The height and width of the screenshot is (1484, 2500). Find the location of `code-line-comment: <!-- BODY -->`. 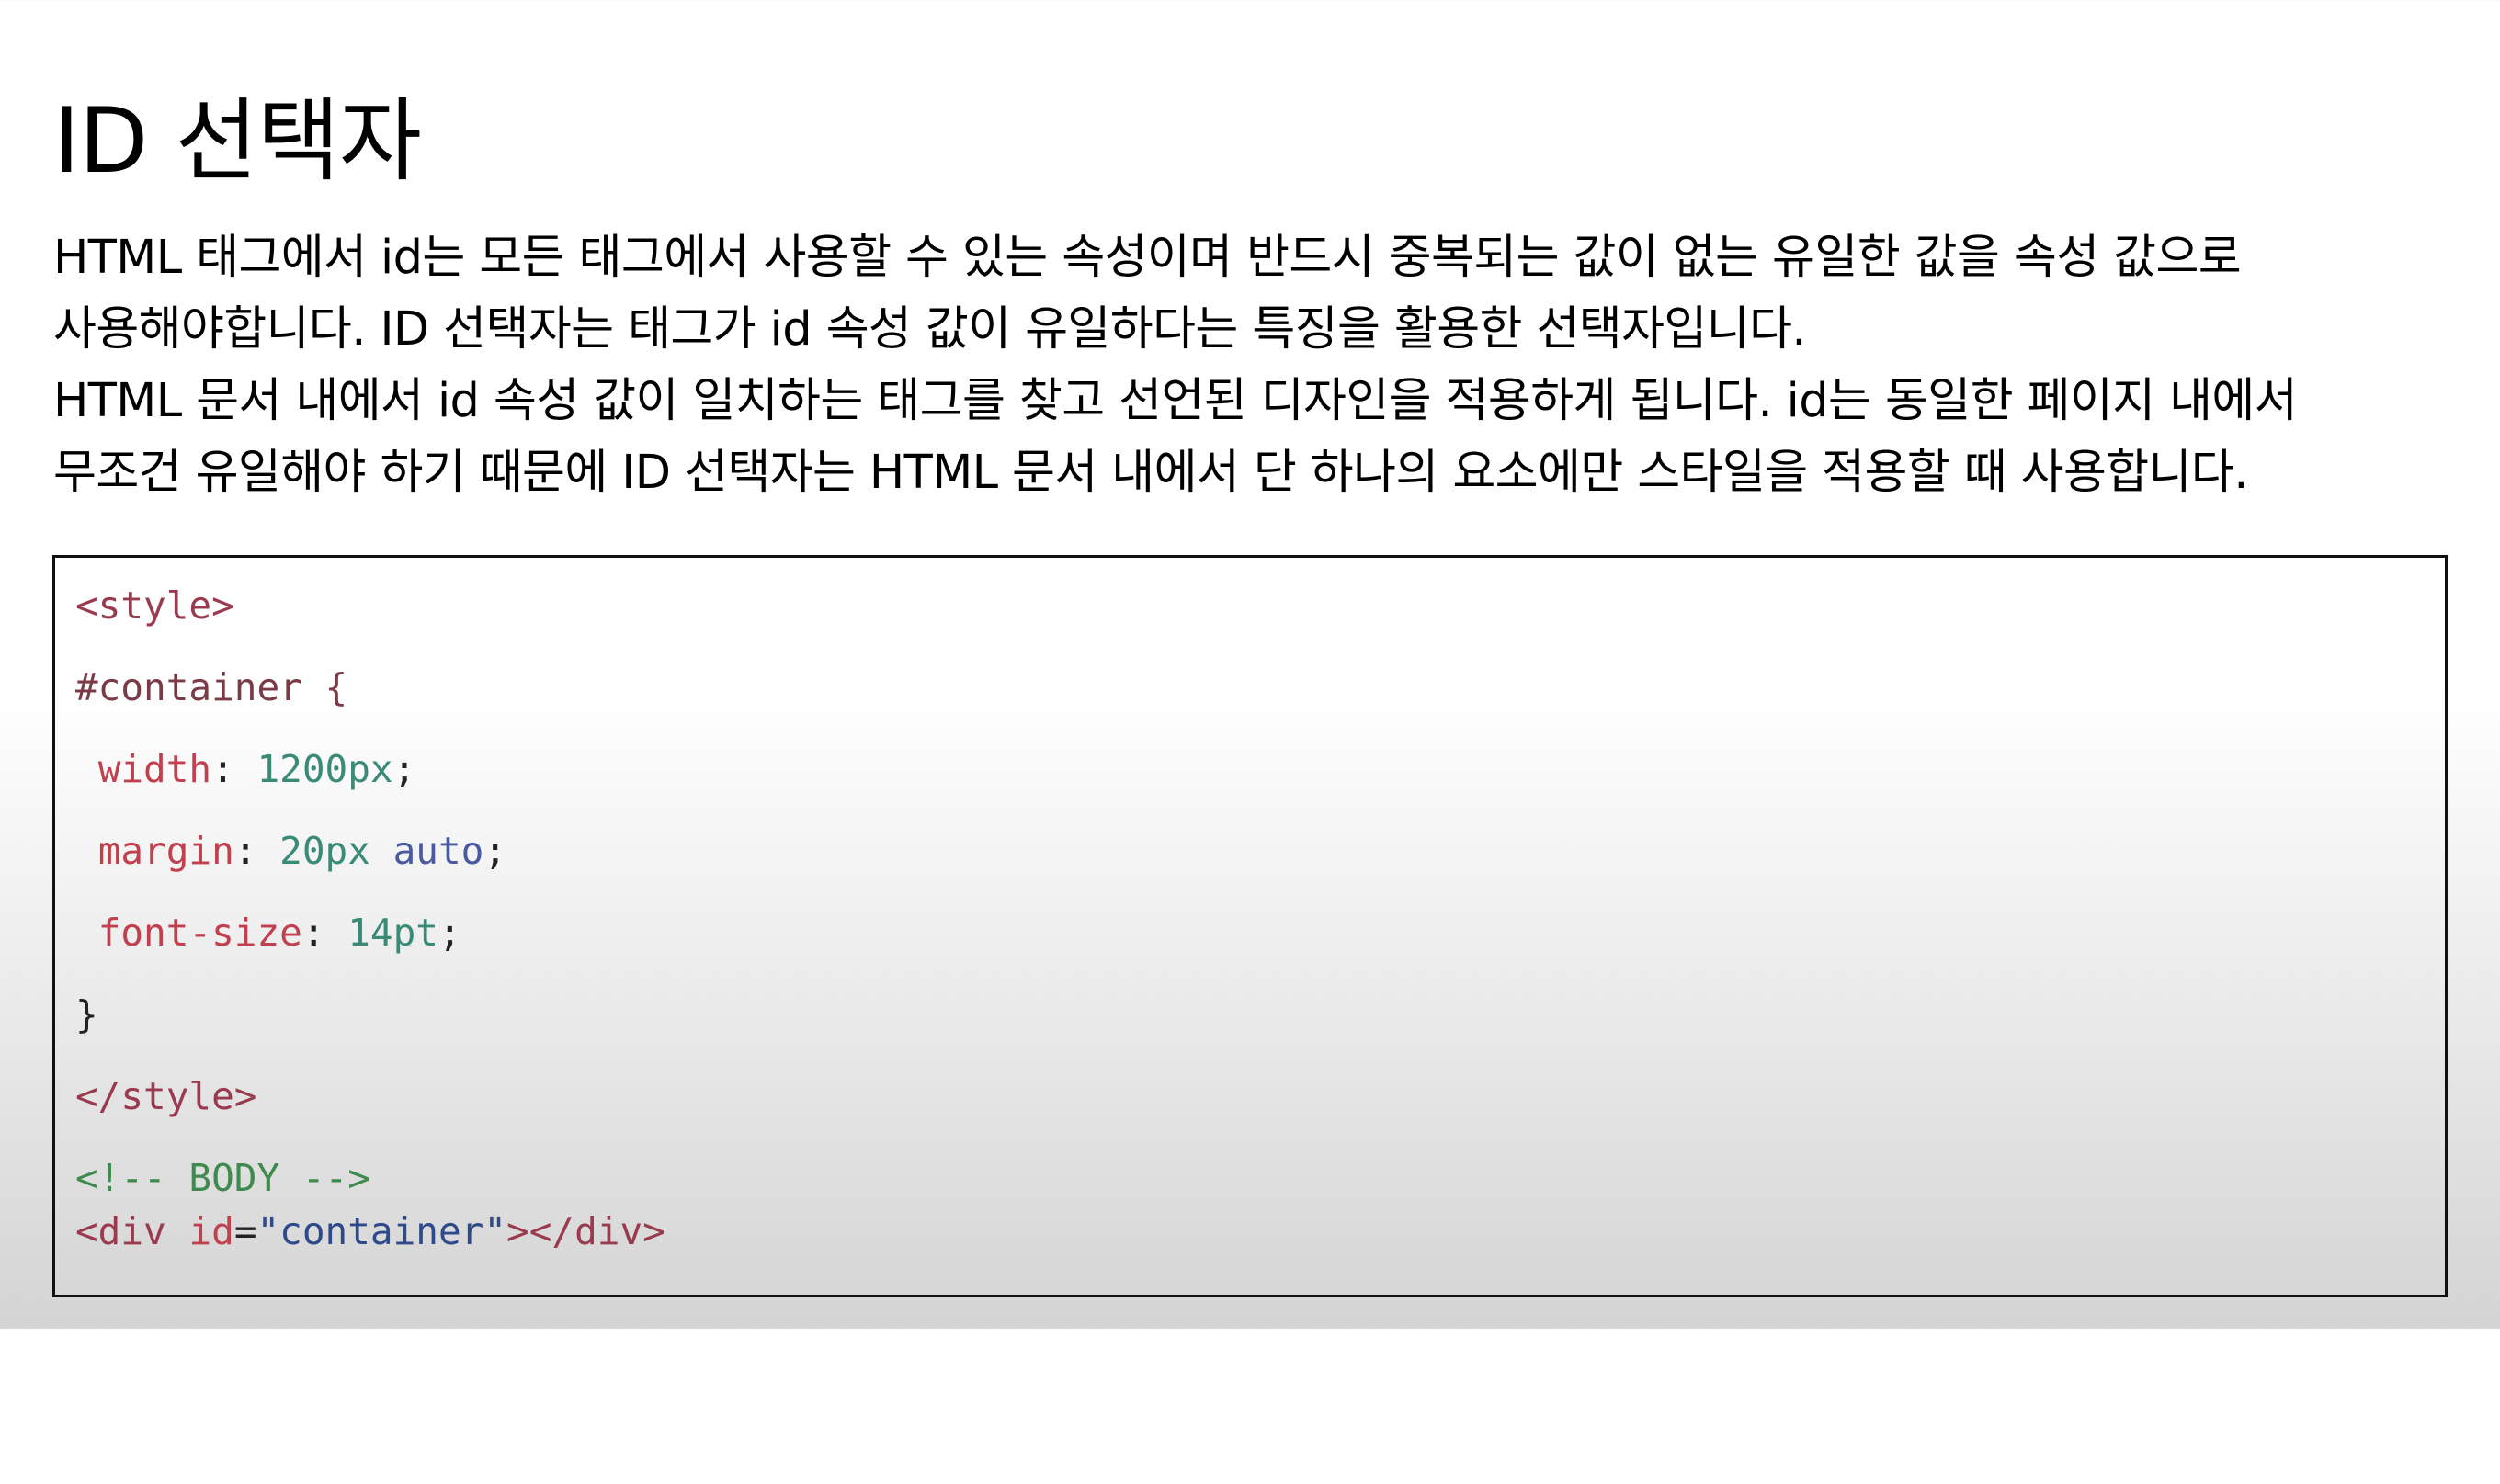

code-line-comment: <!-- BODY --> is located at coordinates (222, 1178).